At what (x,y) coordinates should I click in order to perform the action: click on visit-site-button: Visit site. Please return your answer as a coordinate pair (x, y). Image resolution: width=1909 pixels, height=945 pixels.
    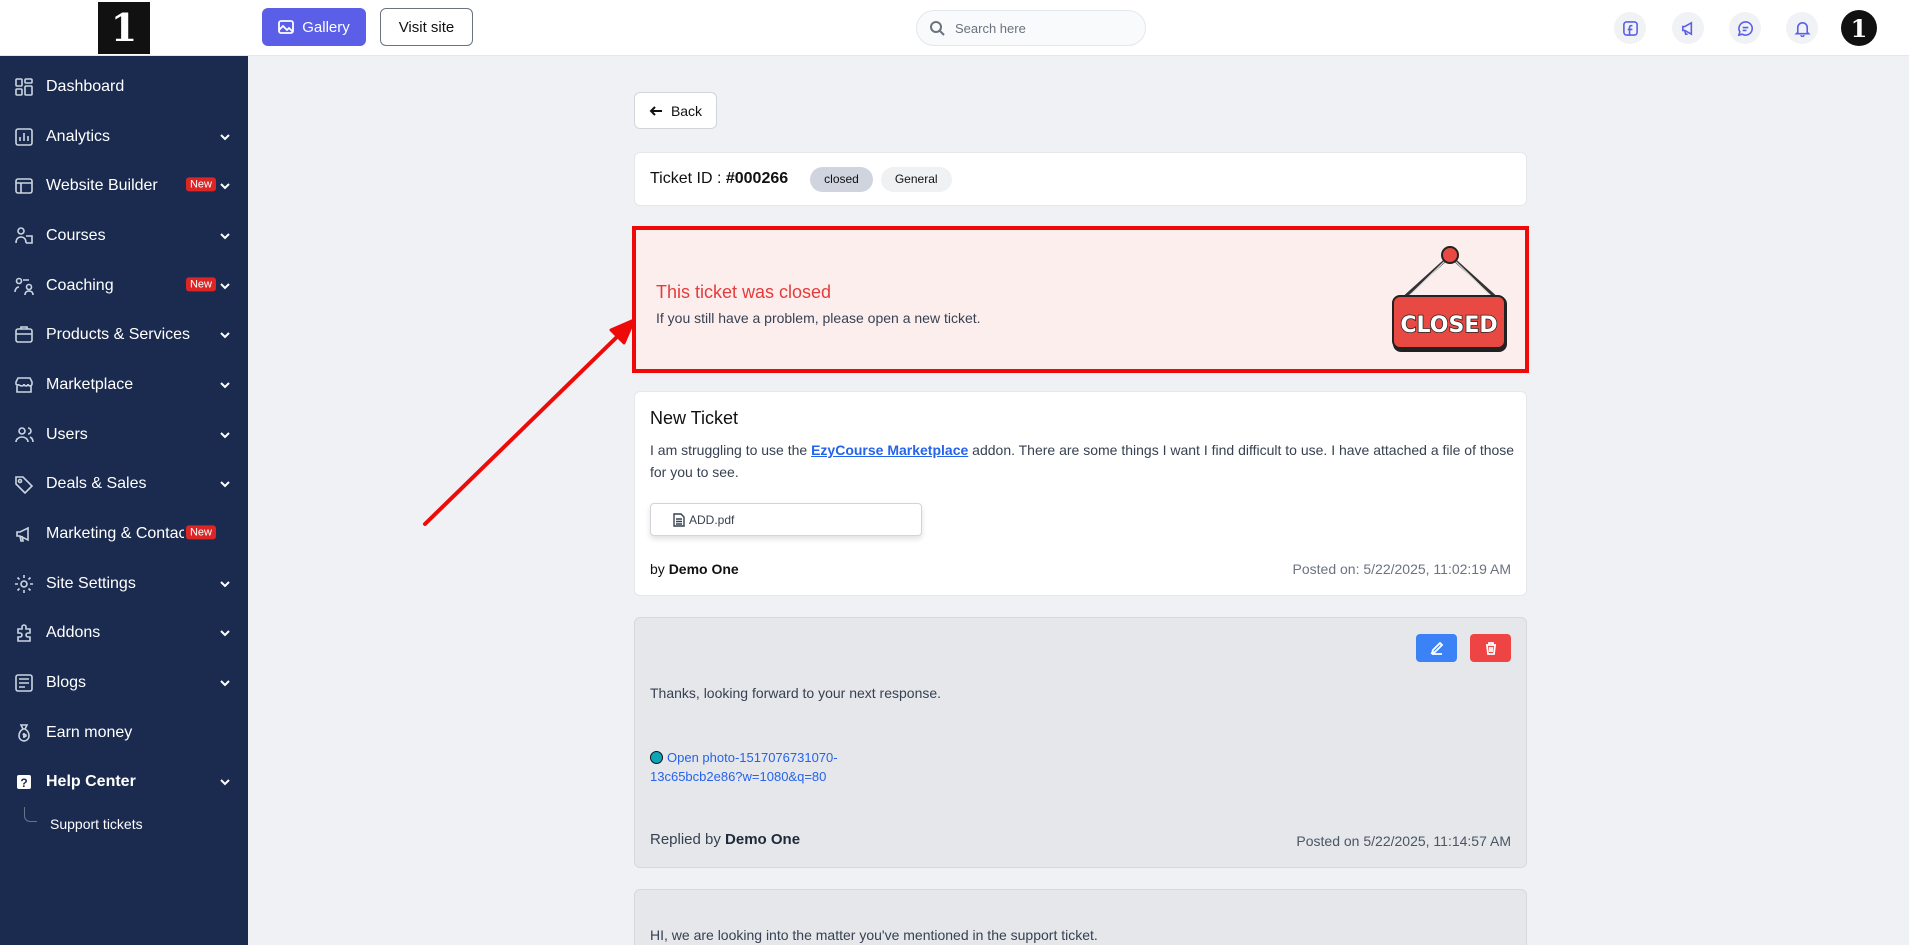
    Looking at the image, I should click on (426, 27).